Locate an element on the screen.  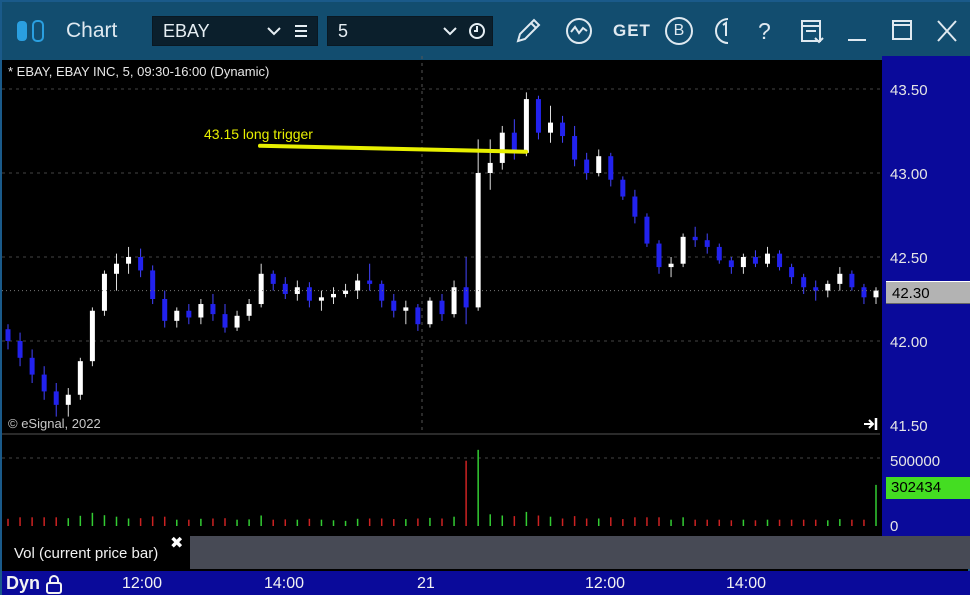
current-price-tag: 42.30 is located at coordinates (928, 292).